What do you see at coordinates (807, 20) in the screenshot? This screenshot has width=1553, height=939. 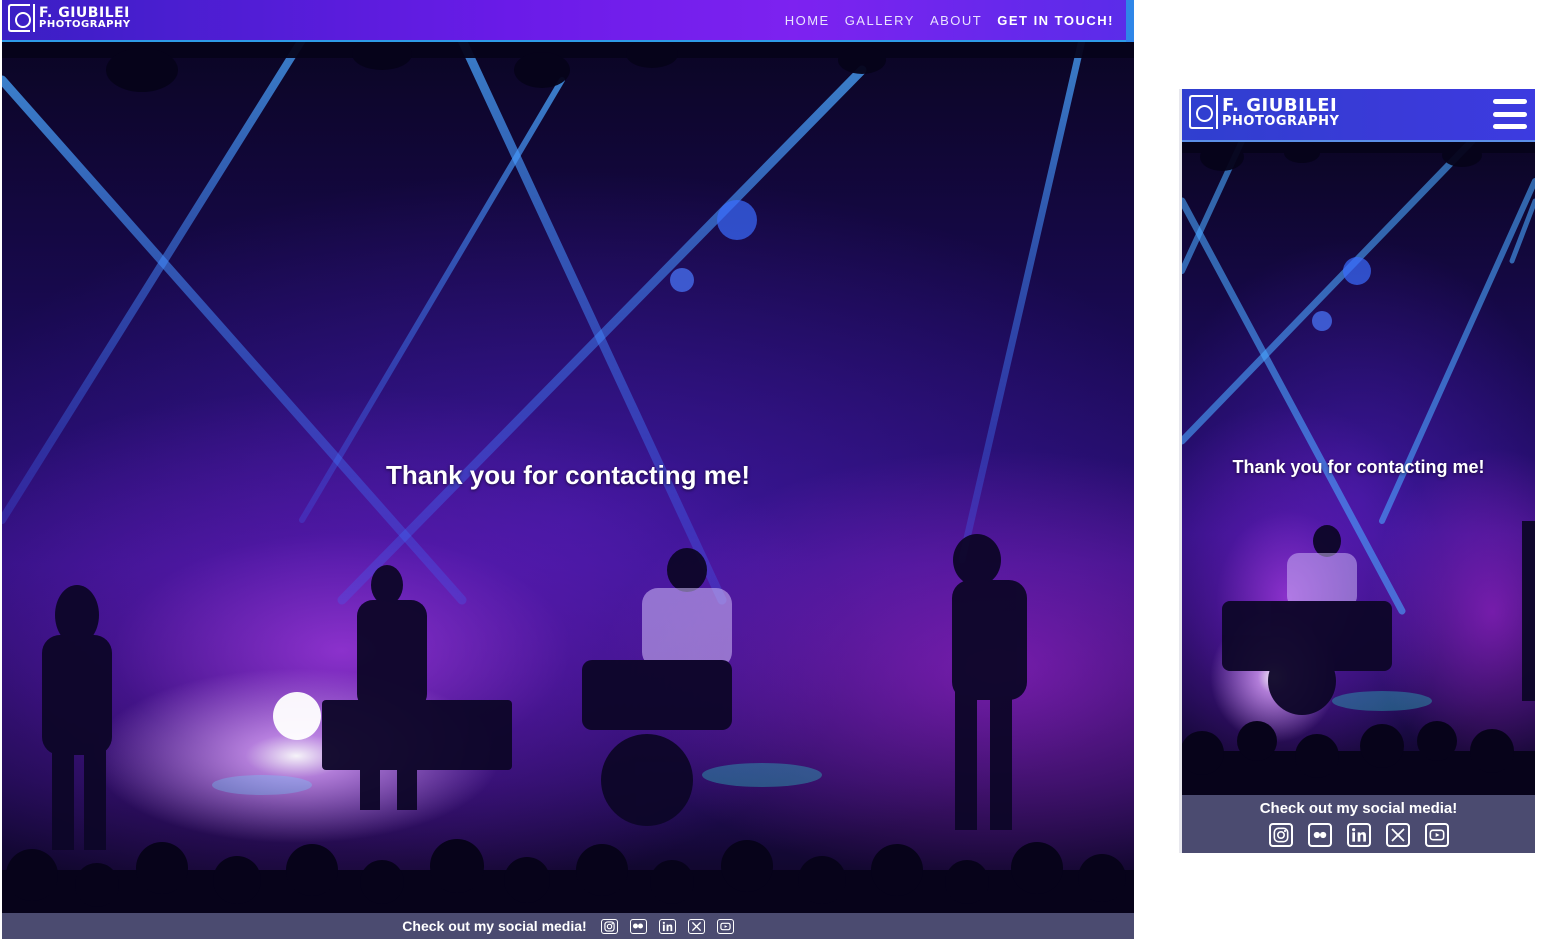 I see `nav-link-home: HOME` at bounding box center [807, 20].